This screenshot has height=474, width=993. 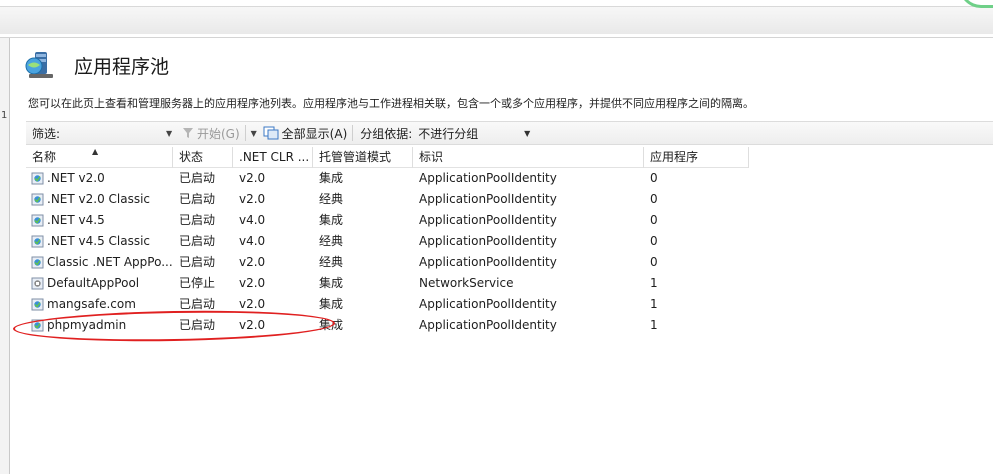 What do you see at coordinates (76, 220) in the screenshot?
I see `pool-name: .NET v4.5` at bounding box center [76, 220].